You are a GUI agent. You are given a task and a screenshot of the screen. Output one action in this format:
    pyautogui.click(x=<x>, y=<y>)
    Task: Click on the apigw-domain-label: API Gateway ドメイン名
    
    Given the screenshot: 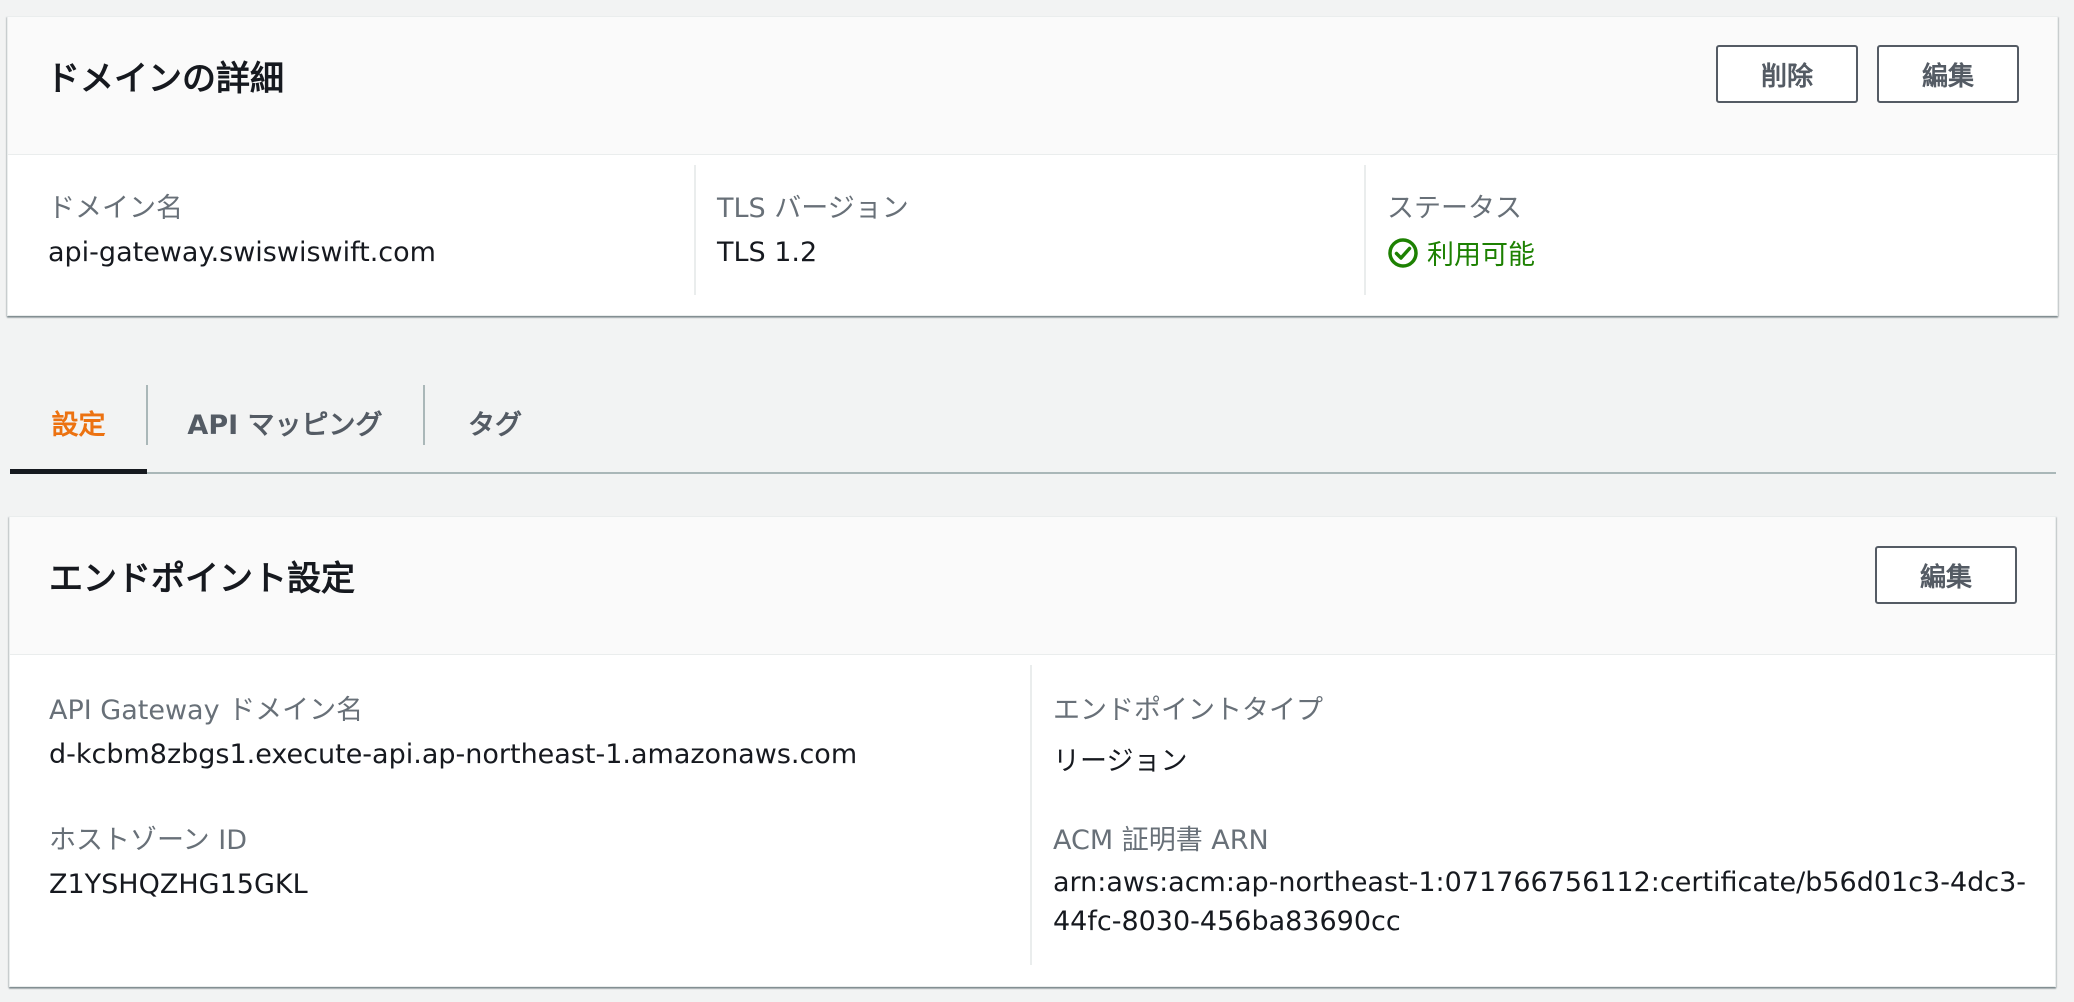 What is the action you would take?
    pyautogui.click(x=206, y=710)
    